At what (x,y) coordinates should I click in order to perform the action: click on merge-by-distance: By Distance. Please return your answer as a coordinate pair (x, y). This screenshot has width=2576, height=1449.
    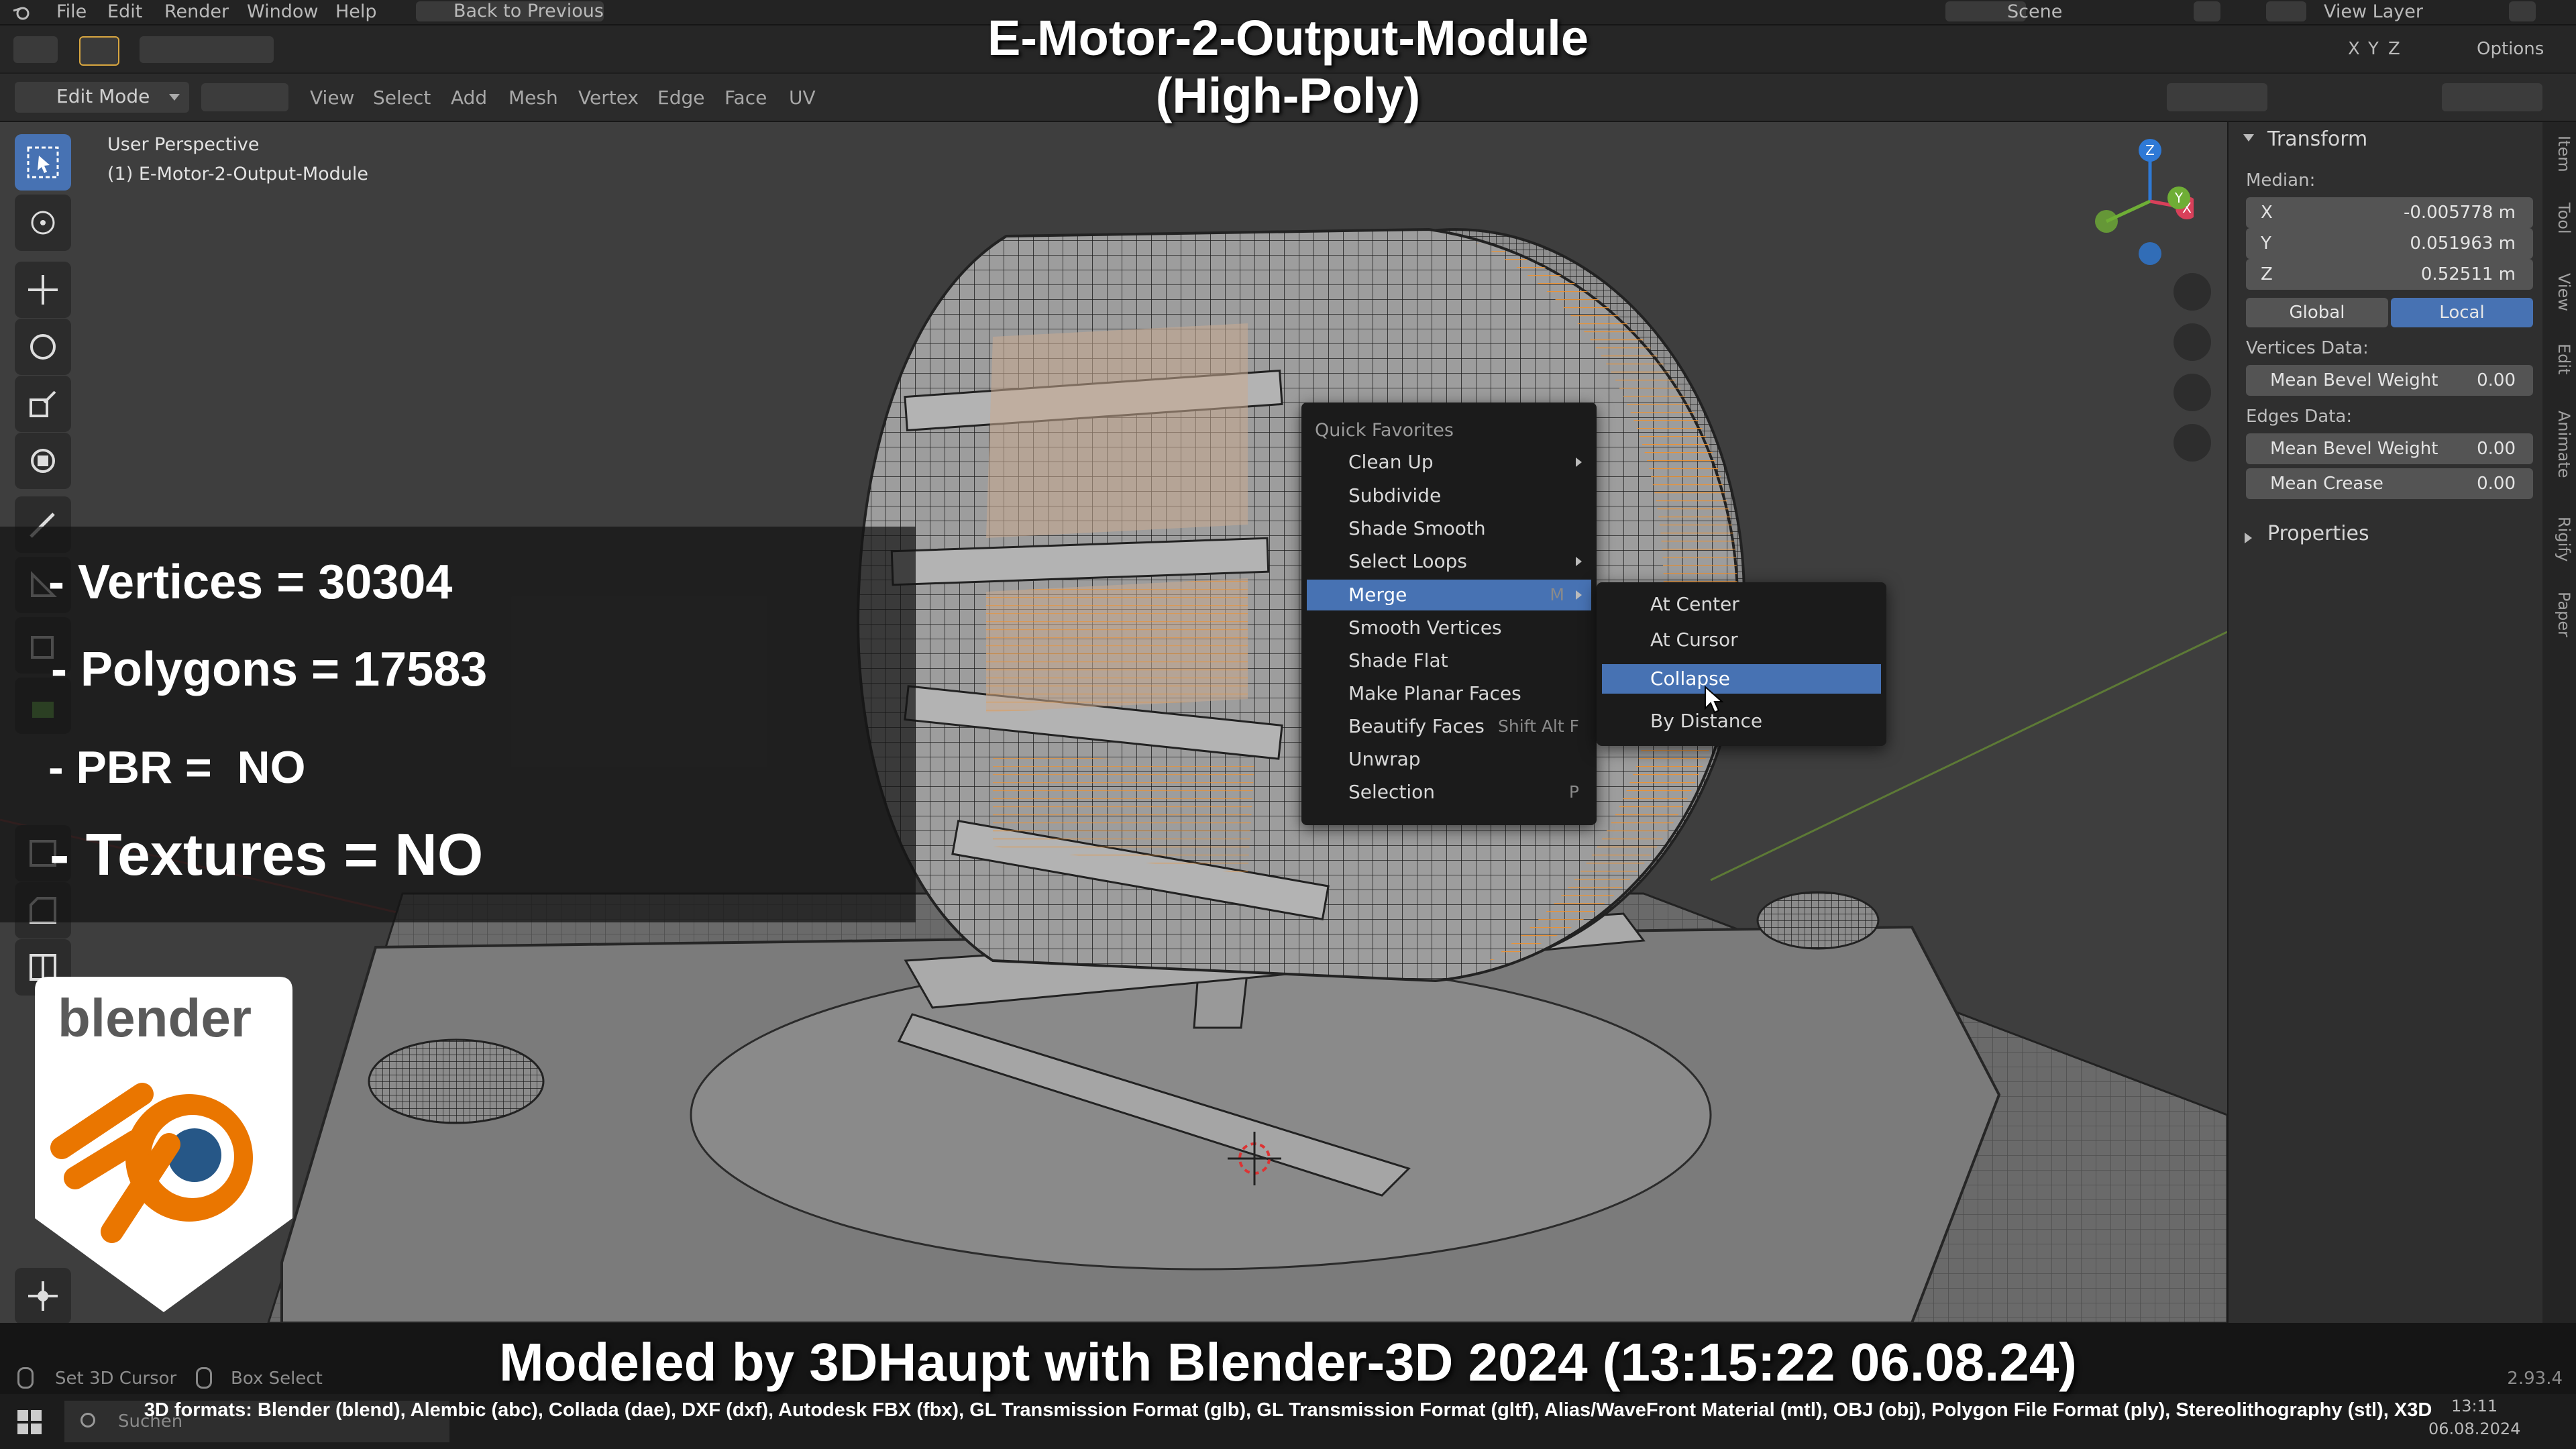
    Looking at the image, I should click on (1741, 721).